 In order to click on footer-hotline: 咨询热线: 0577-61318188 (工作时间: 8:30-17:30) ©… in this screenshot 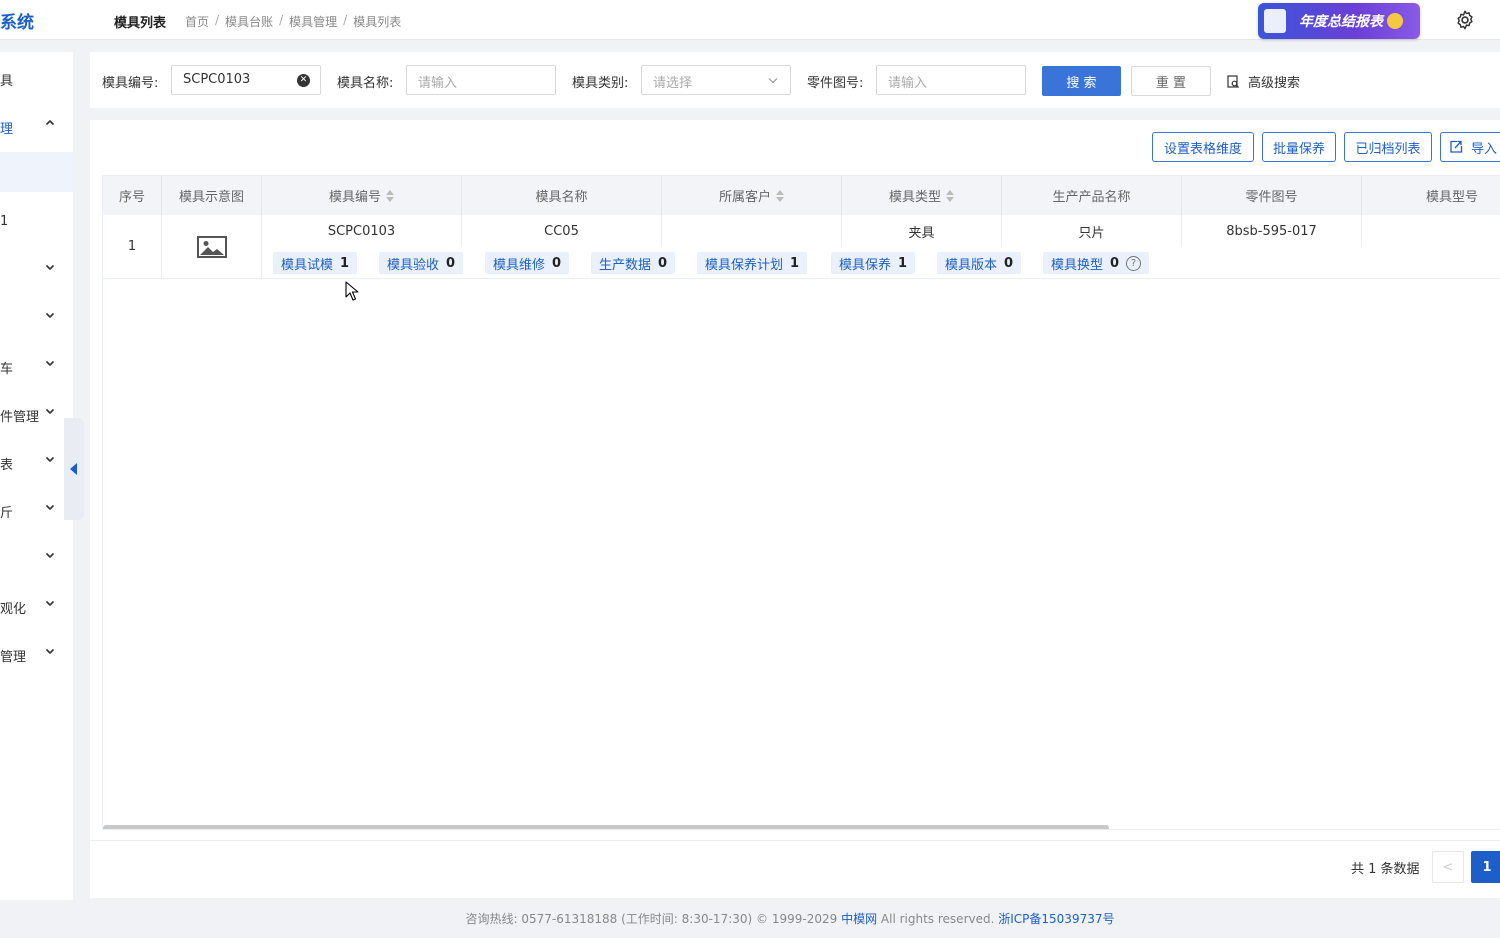, I will do `click(651, 919)`.